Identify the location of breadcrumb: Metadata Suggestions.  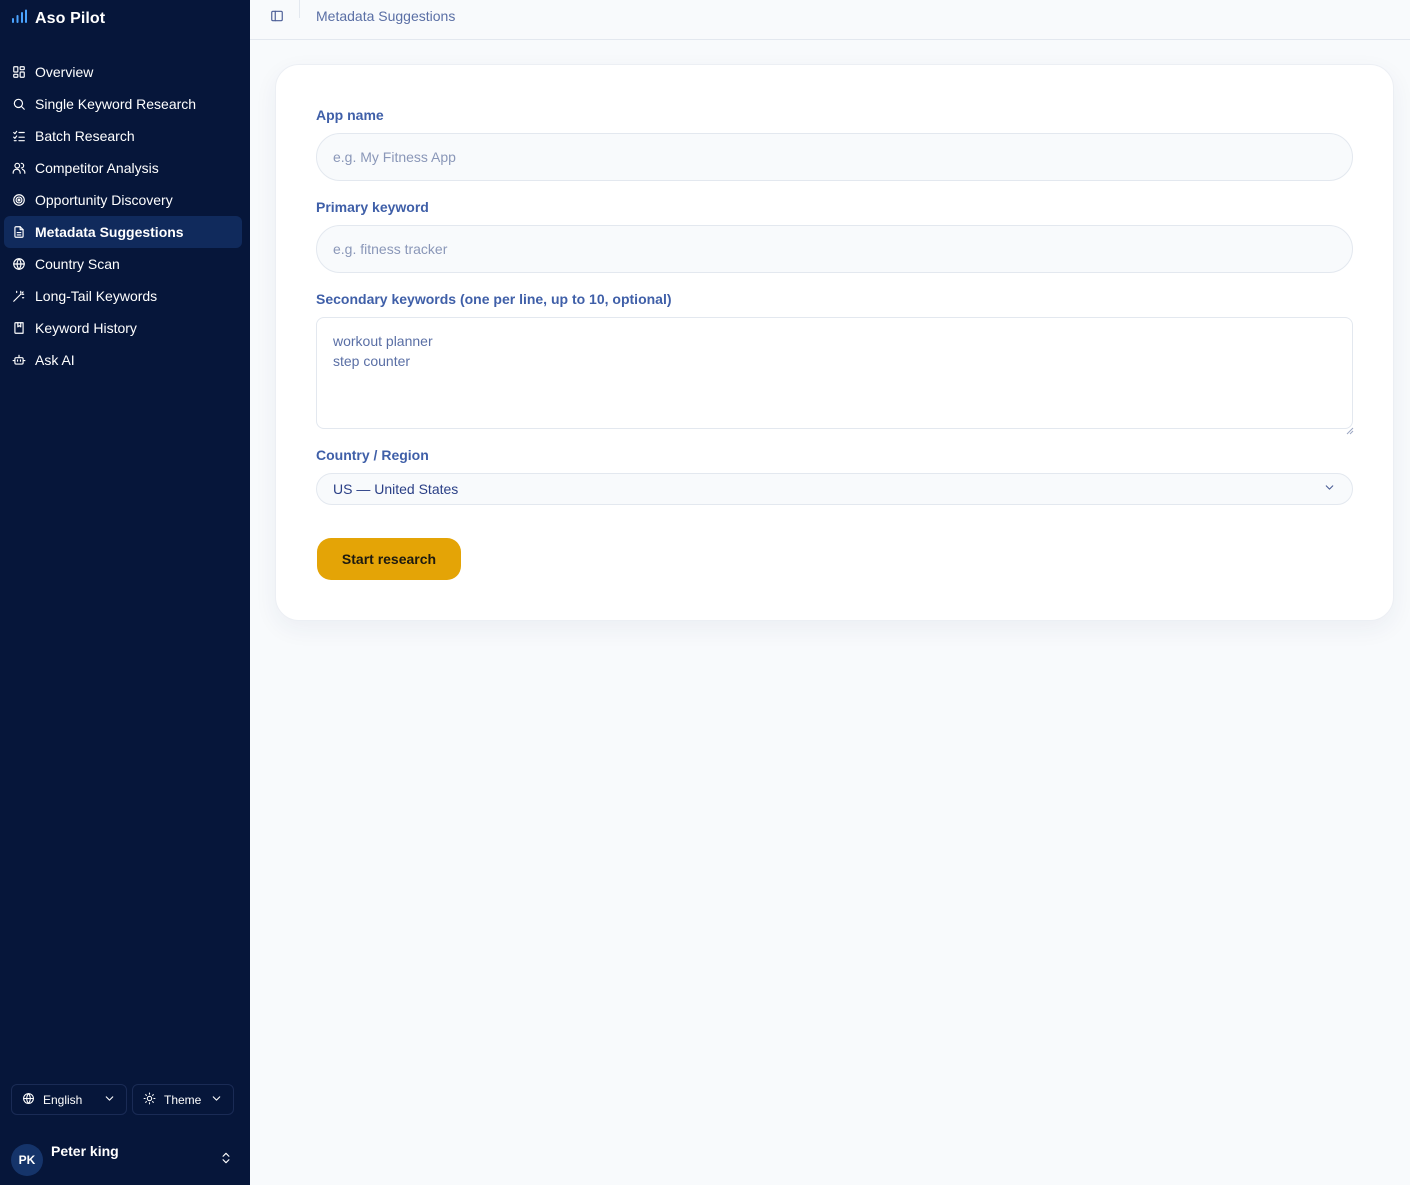
(386, 16).